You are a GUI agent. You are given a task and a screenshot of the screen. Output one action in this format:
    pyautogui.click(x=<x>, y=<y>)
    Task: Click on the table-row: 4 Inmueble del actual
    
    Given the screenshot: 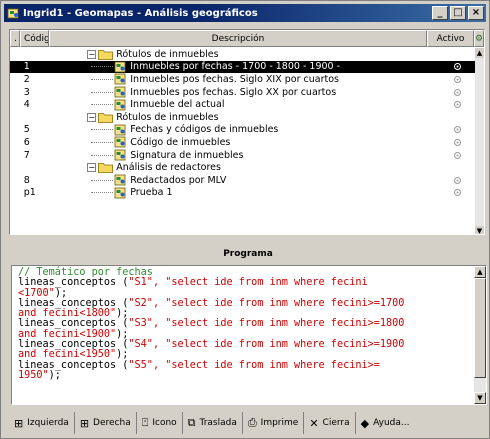 What is the action you would take?
    pyautogui.click(x=243, y=104)
    